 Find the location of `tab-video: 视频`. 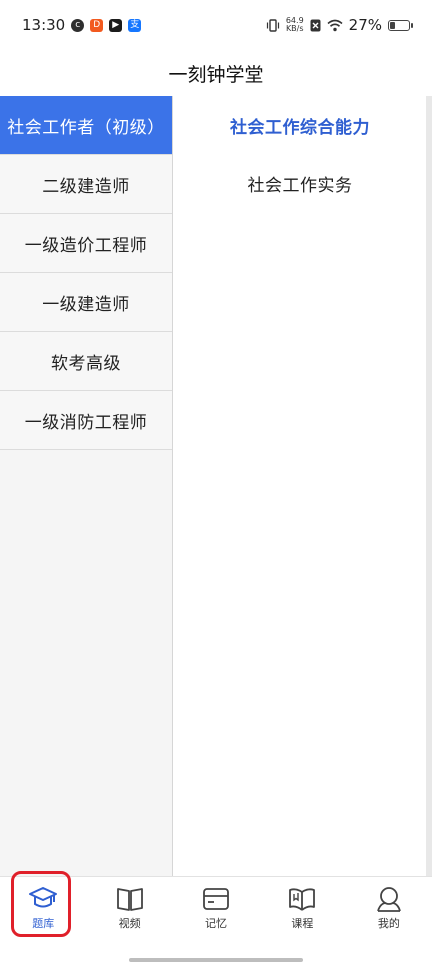

tab-video: 视频 is located at coordinates (129, 908).